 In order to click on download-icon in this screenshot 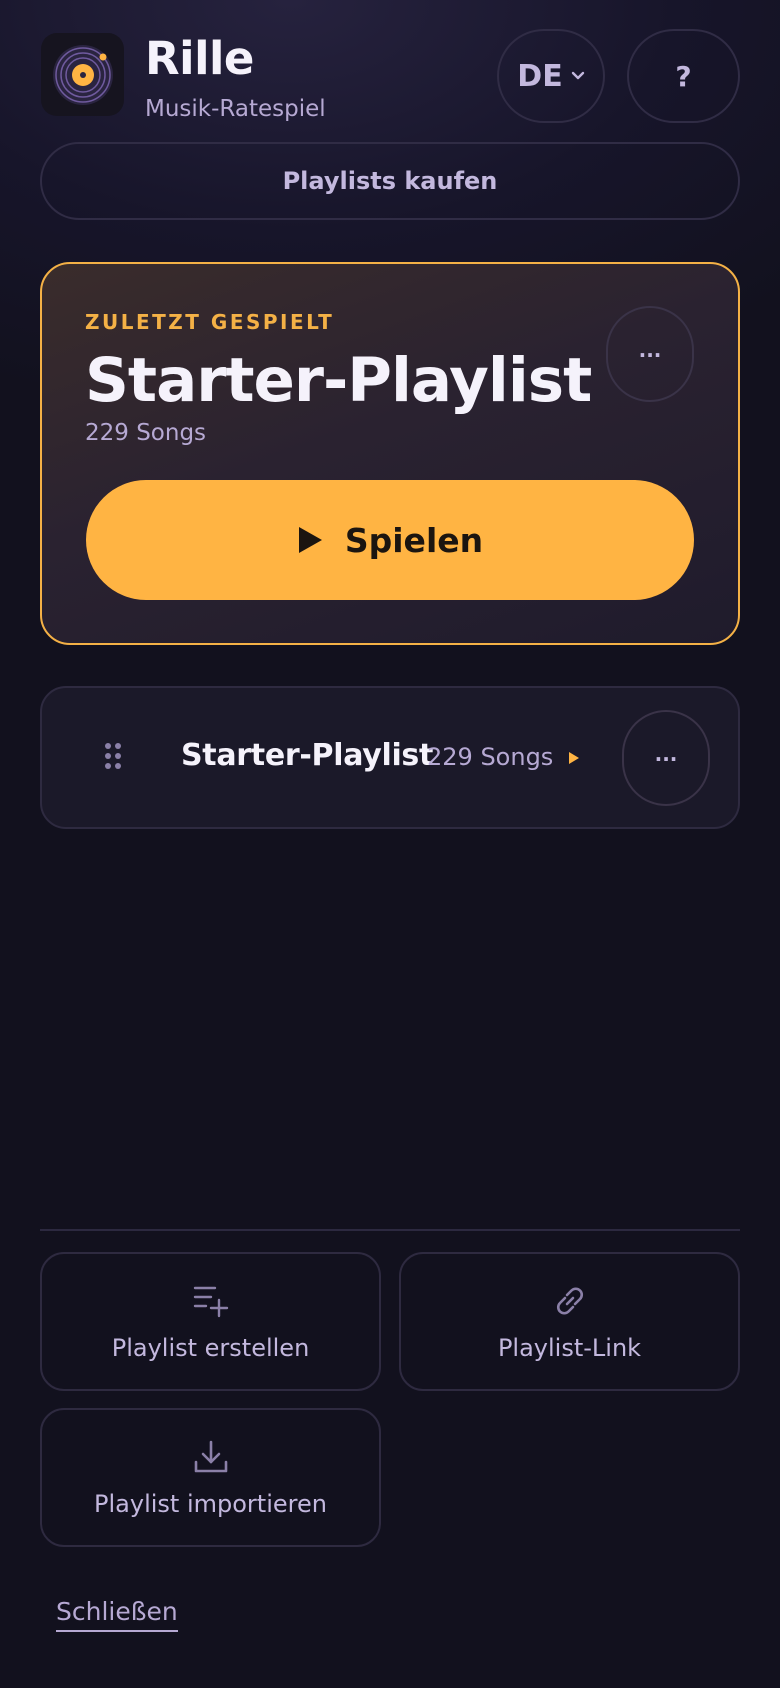, I will do `click(210, 1456)`.